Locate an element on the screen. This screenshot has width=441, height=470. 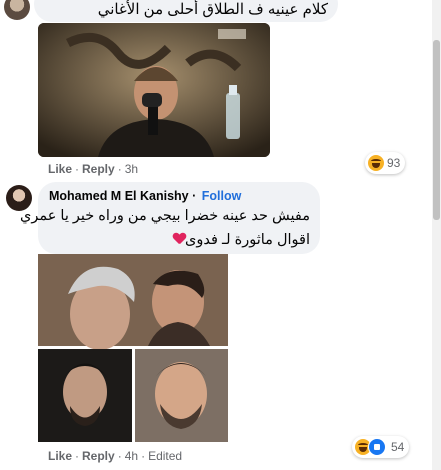
author-name: Mohamed M El Kanishy is located at coordinates (119, 196).